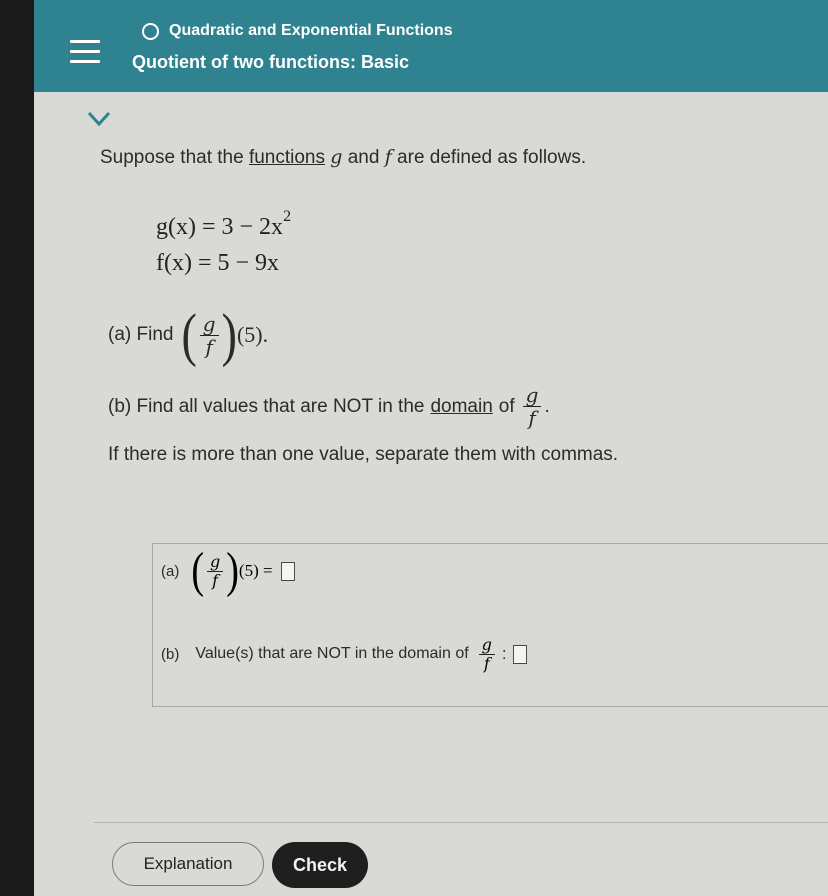 The height and width of the screenshot is (896, 828). Describe the element at coordinates (266, 406) in the screenshot. I see `part-b-prefix: (b) Find all values that are NOT in the` at that location.